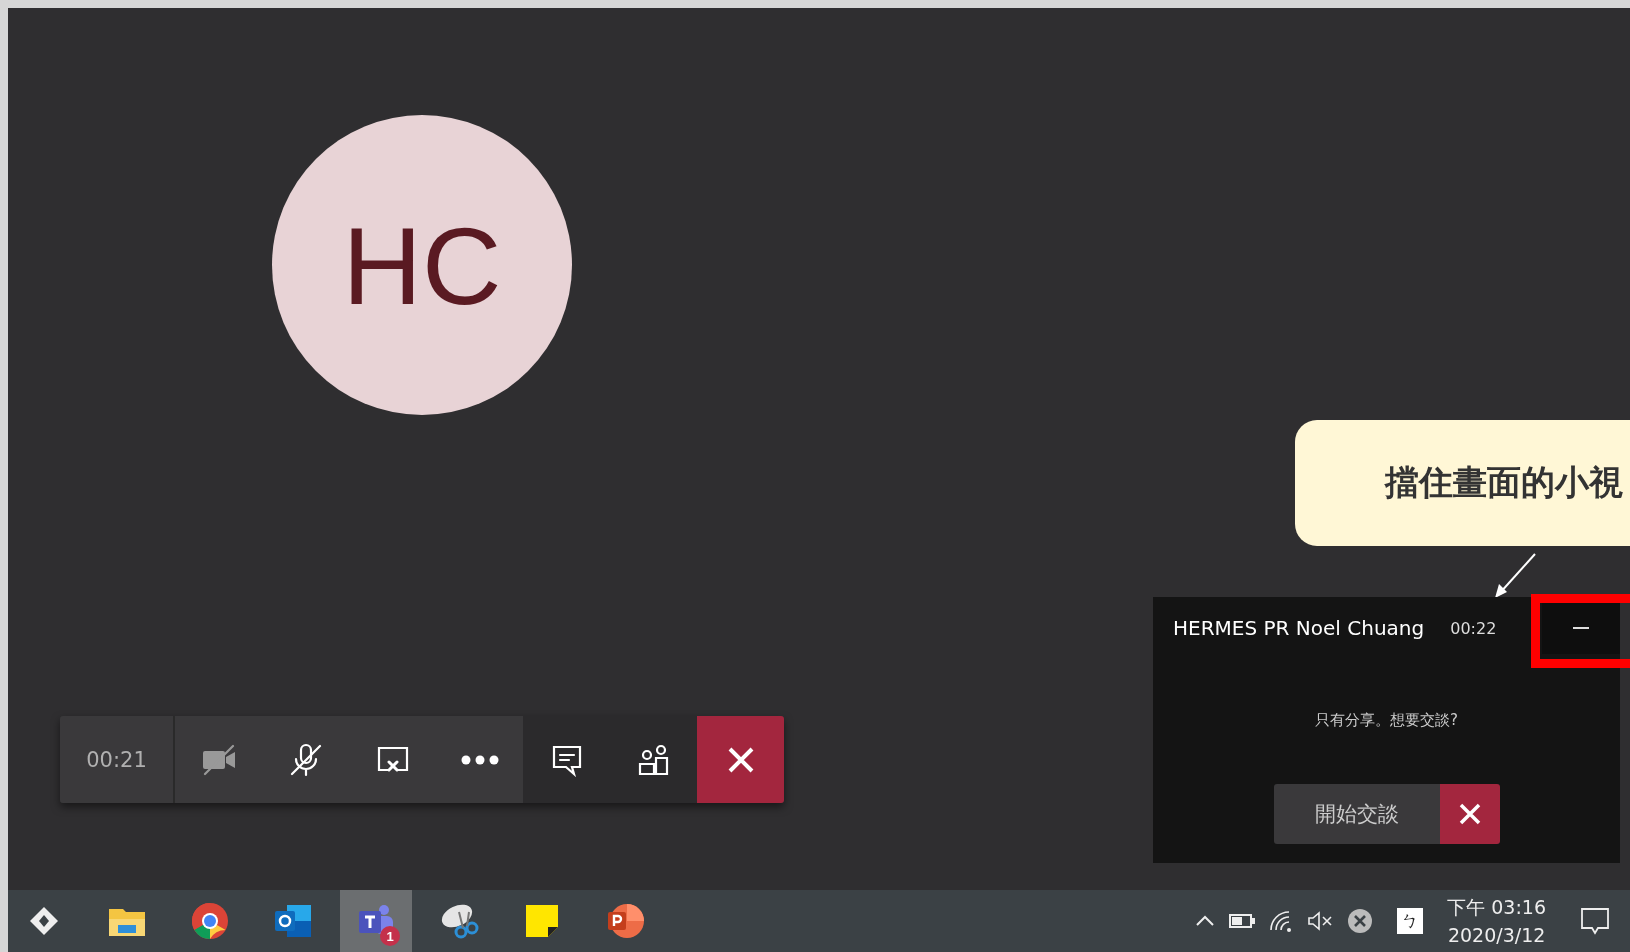  What do you see at coordinates (1299, 628) in the screenshot?
I see `caller-name: HERMES PR Noel Chuang` at bounding box center [1299, 628].